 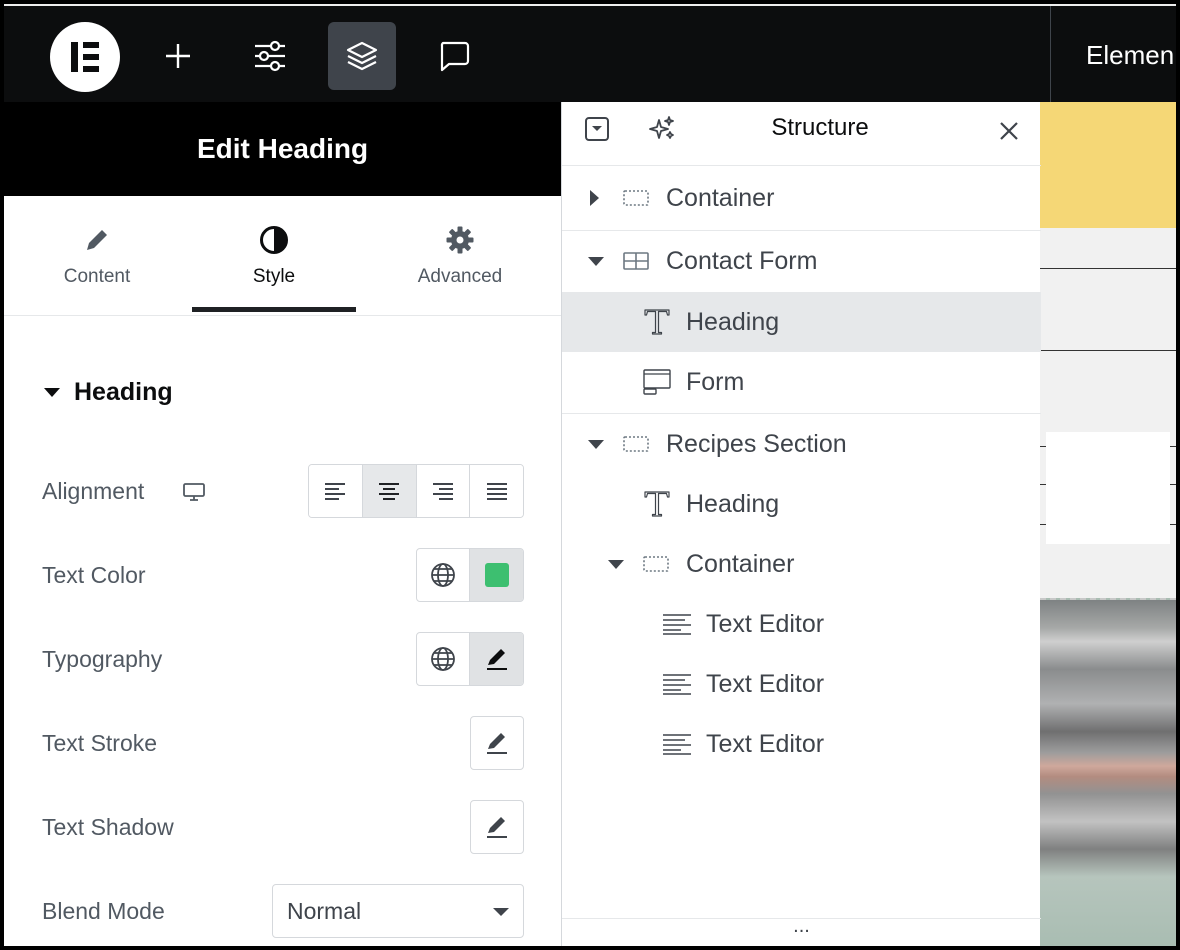 I want to click on structure-item-contact-form: Contact Form, so click(x=801, y=261).